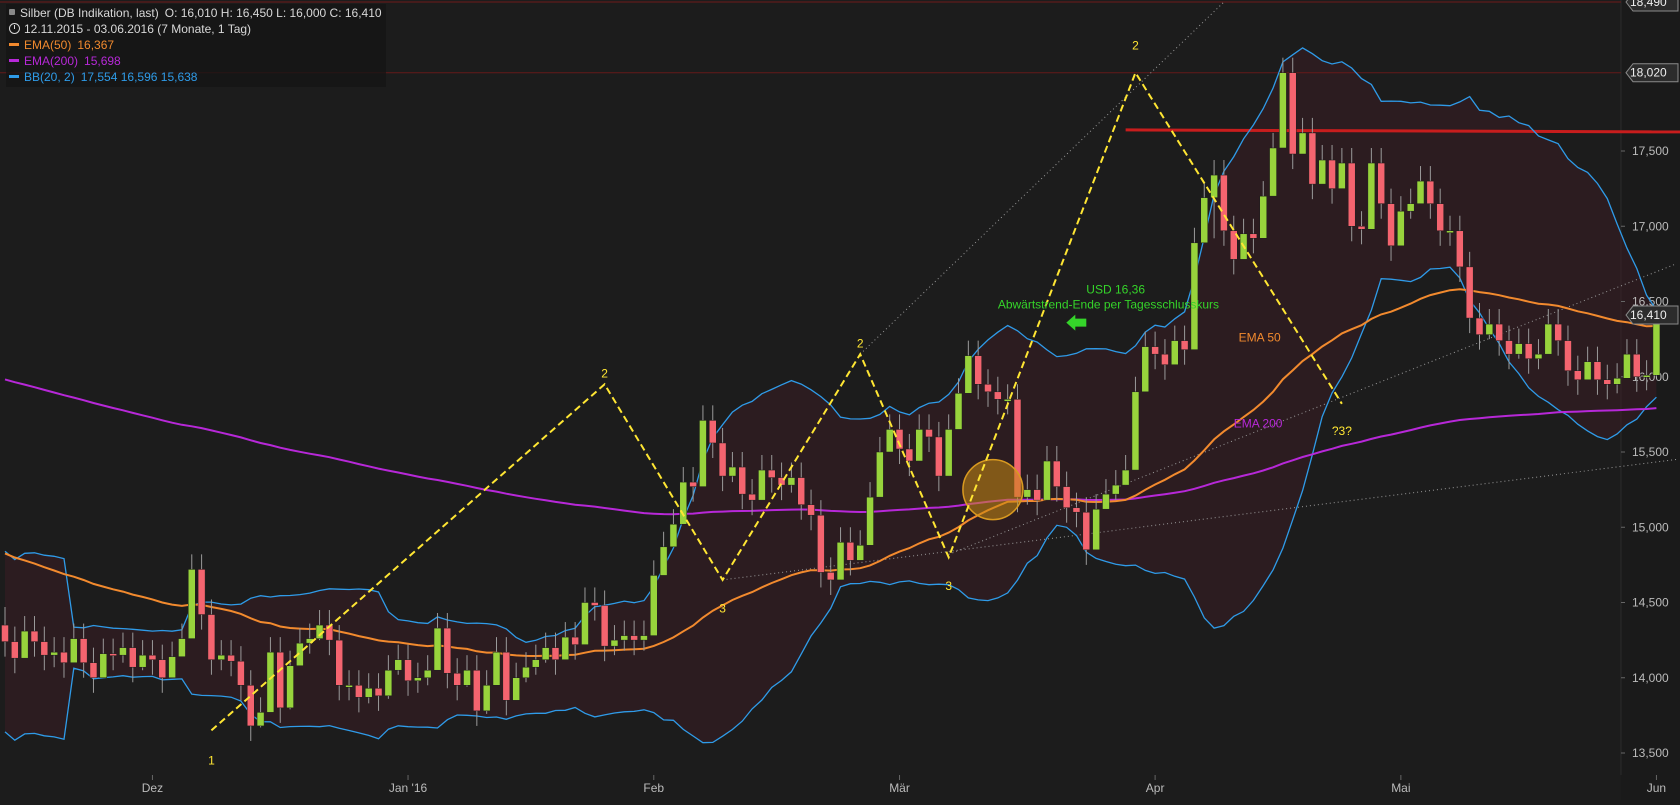 This screenshot has width=1680, height=805. What do you see at coordinates (102, 61) in the screenshot?
I see `ema200-value: 15,698` at bounding box center [102, 61].